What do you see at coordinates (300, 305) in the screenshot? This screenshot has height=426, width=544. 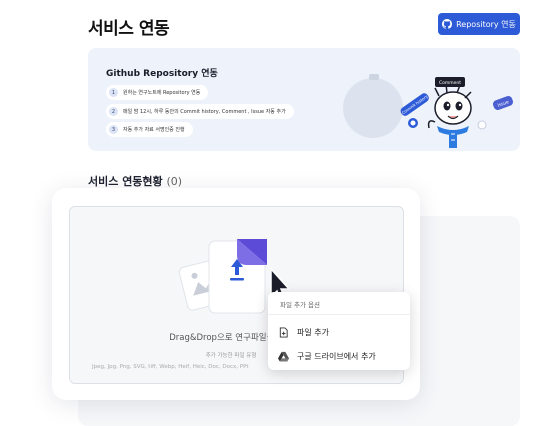 I see `menu-heading: 파일 추가 옵션` at bounding box center [300, 305].